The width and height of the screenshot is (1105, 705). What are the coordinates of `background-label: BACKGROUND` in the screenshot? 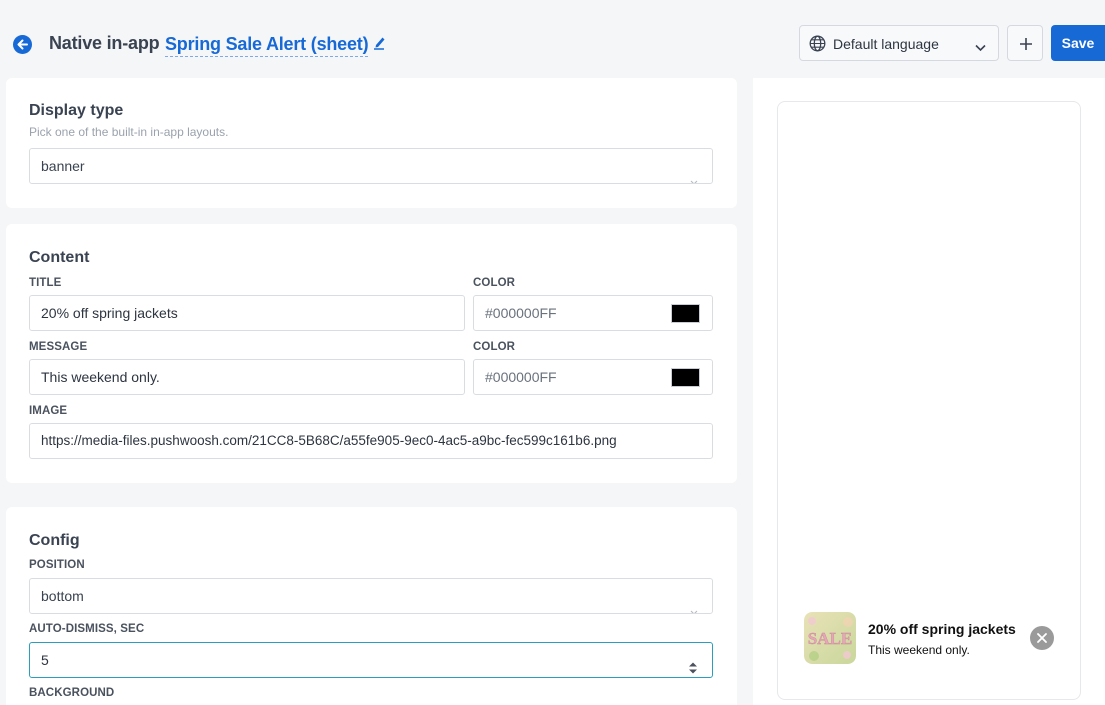 It's located at (72, 693).